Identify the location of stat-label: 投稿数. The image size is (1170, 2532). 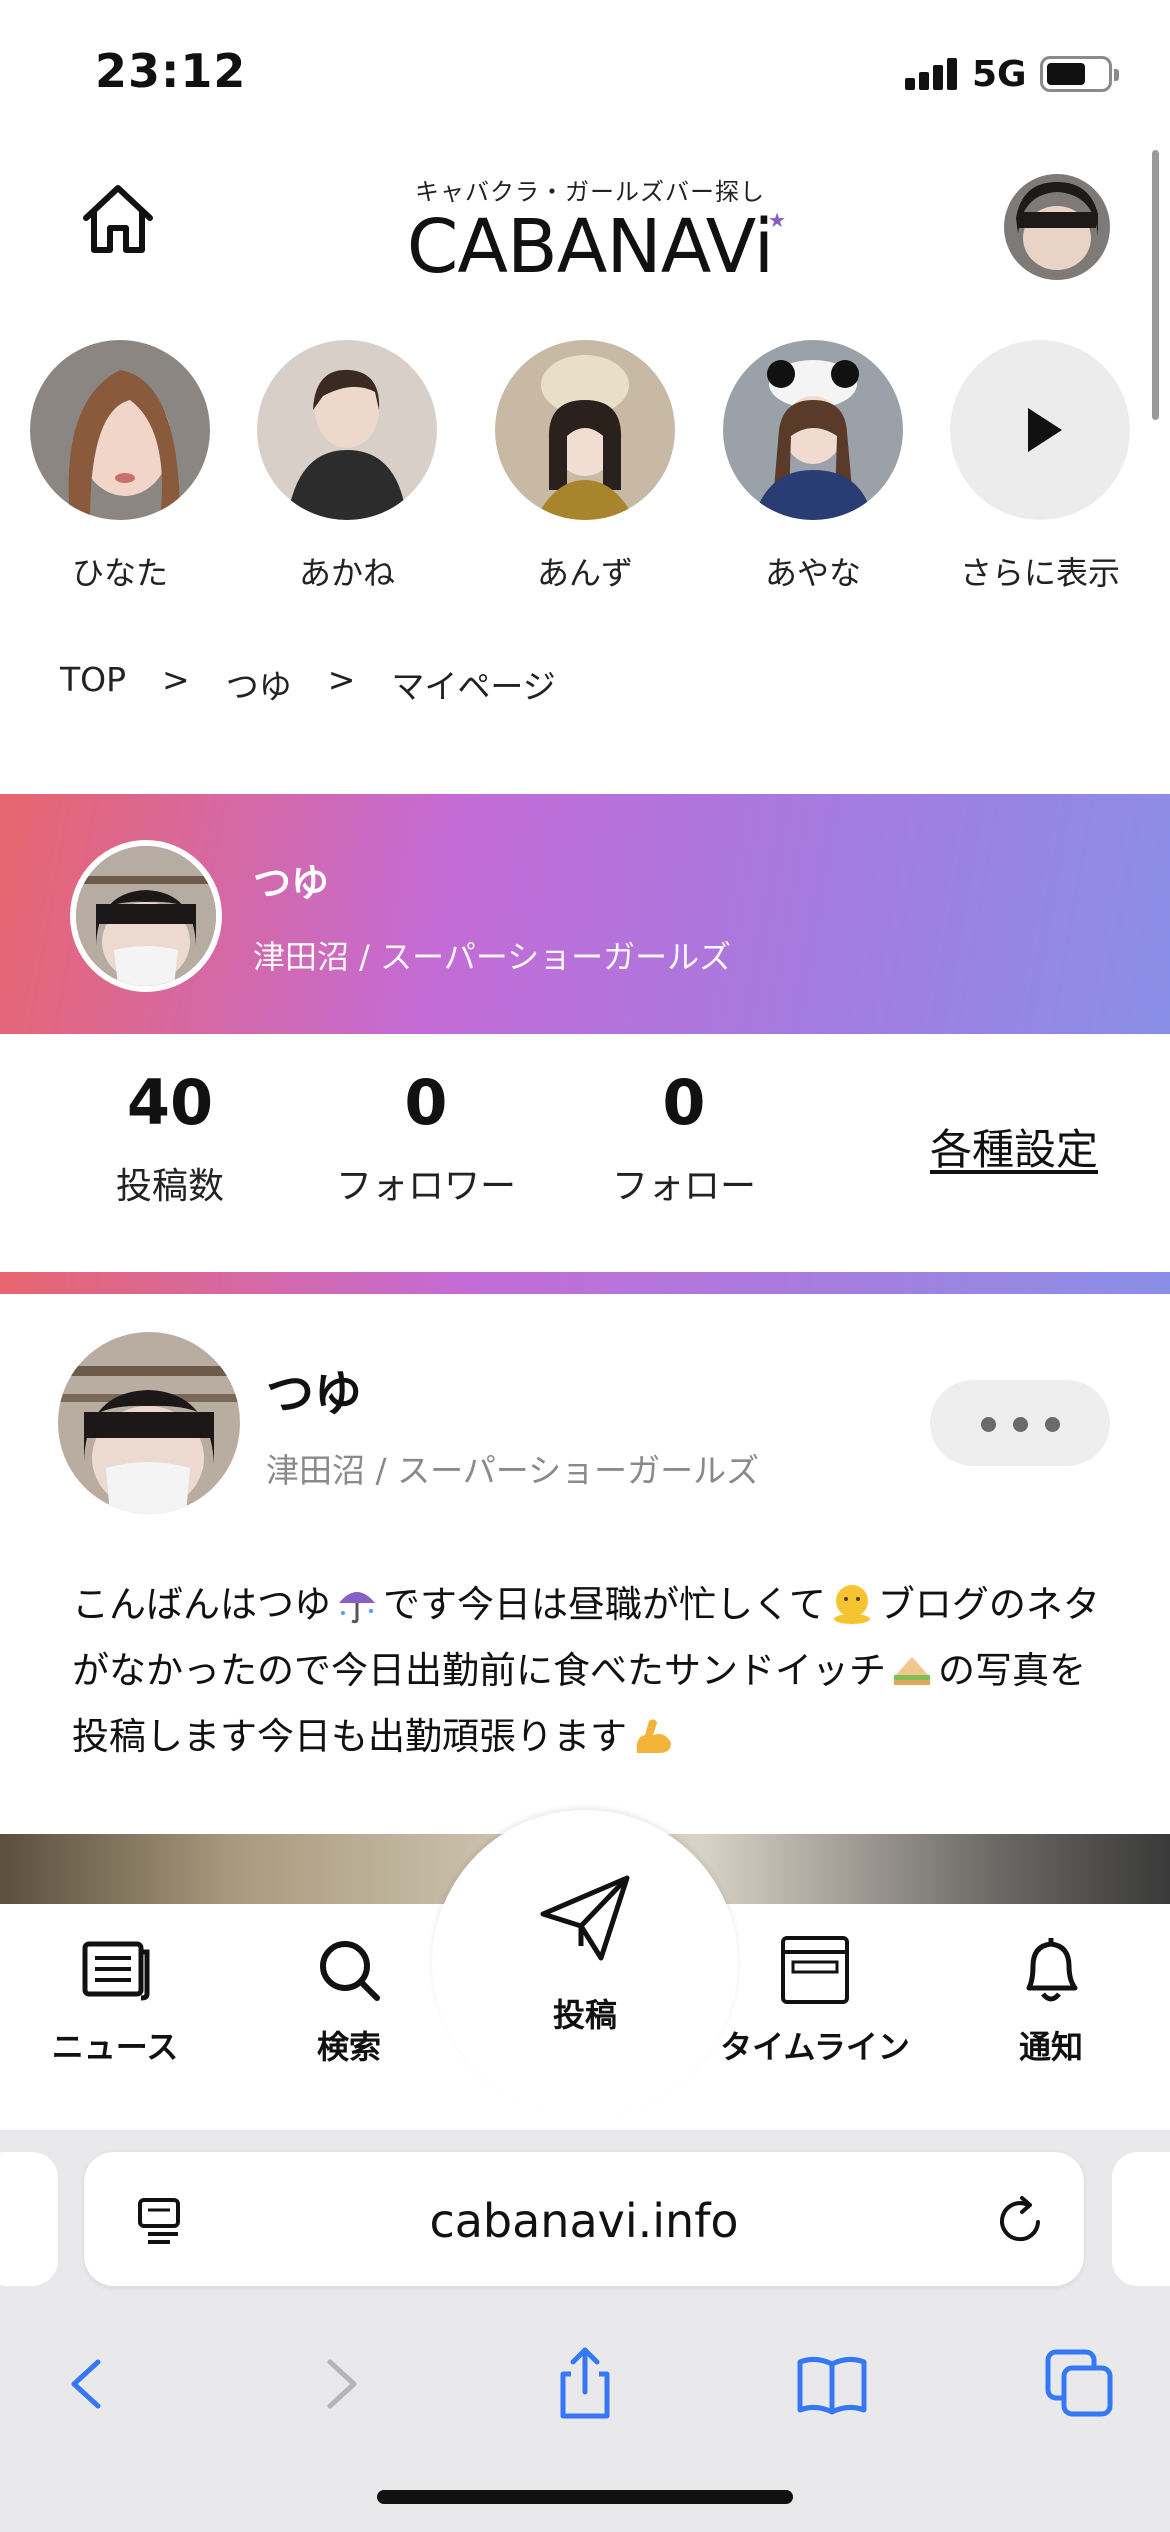
(169, 1186).